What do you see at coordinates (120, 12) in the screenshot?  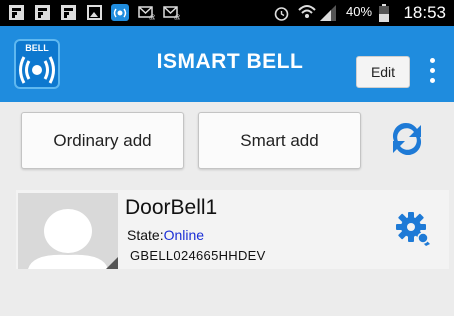 I see `bell-app-icon` at bounding box center [120, 12].